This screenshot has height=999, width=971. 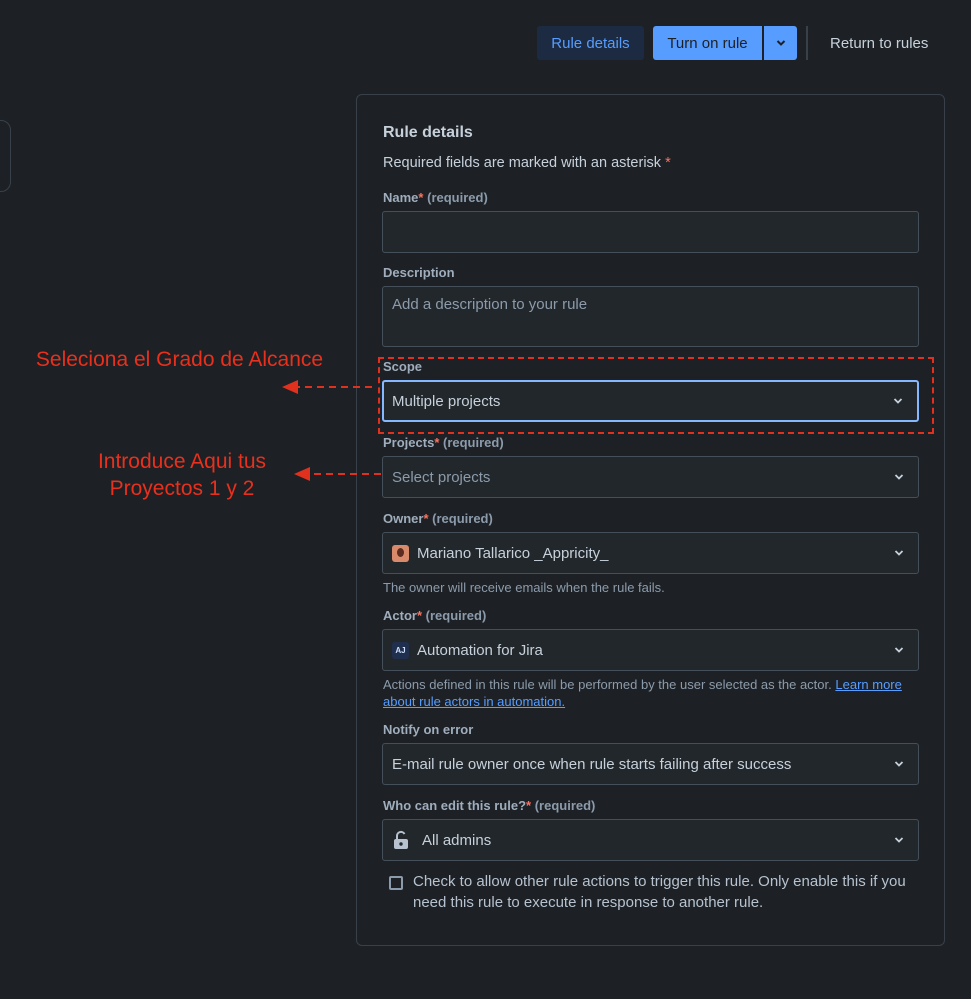 What do you see at coordinates (473, 442) in the screenshot?
I see `projects-required-text: (required)` at bounding box center [473, 442].